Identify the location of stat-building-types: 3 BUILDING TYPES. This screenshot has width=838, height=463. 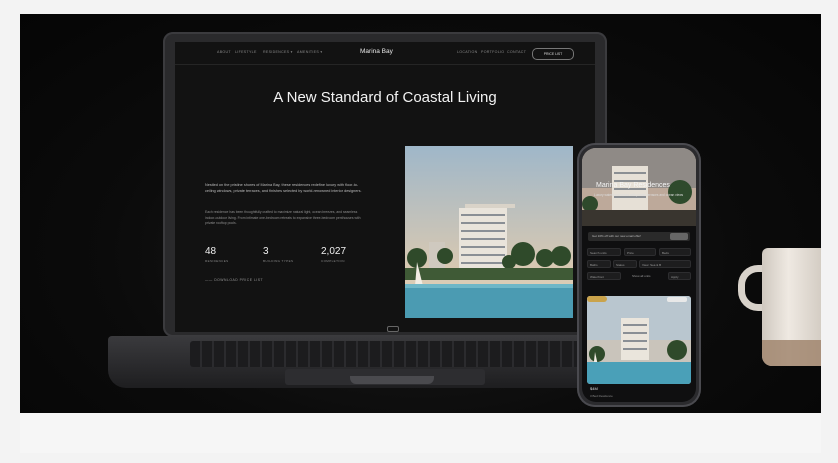
(278, 254).